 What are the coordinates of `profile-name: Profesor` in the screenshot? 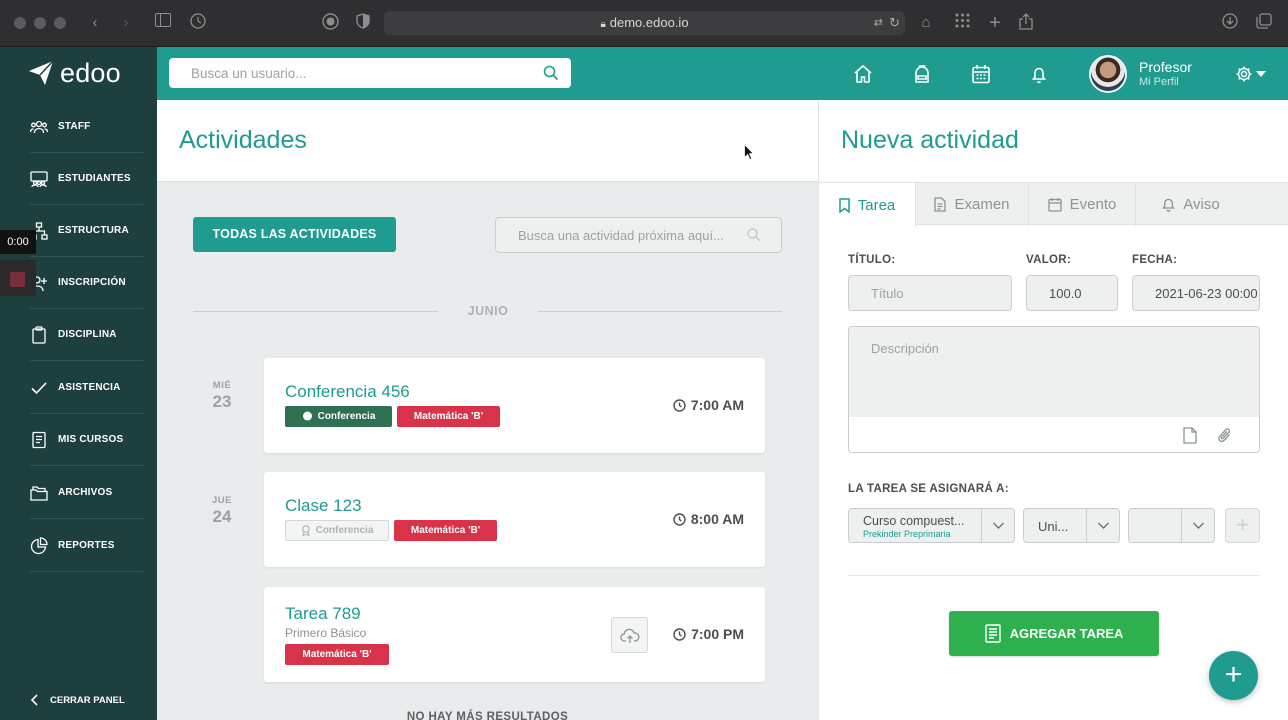 It's located at (1165, 67).